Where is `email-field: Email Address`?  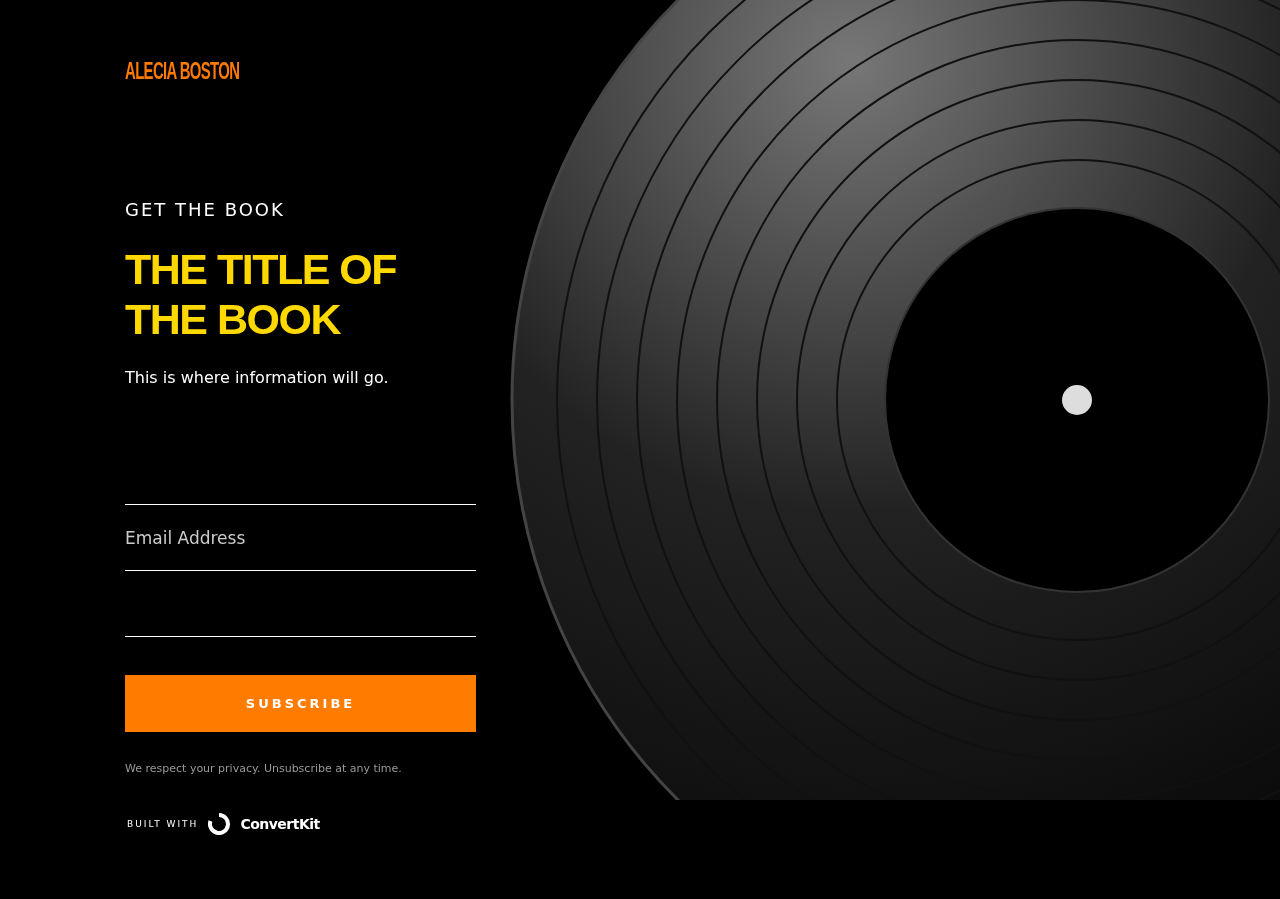
email-field: Email Address is located at coordinates (300, 538).